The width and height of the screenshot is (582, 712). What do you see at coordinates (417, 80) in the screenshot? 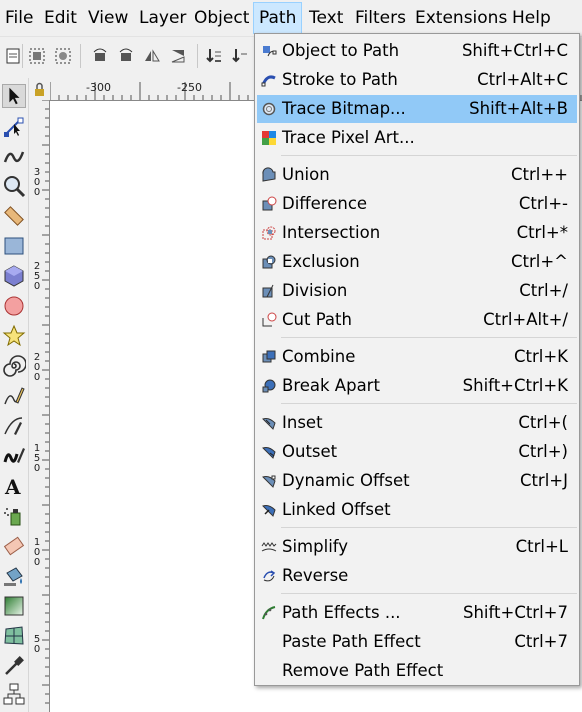
I see `menu-item-stroke-to-path: Stroke to Path Ctrl+Alt+C` at bounding box center [417, 80].